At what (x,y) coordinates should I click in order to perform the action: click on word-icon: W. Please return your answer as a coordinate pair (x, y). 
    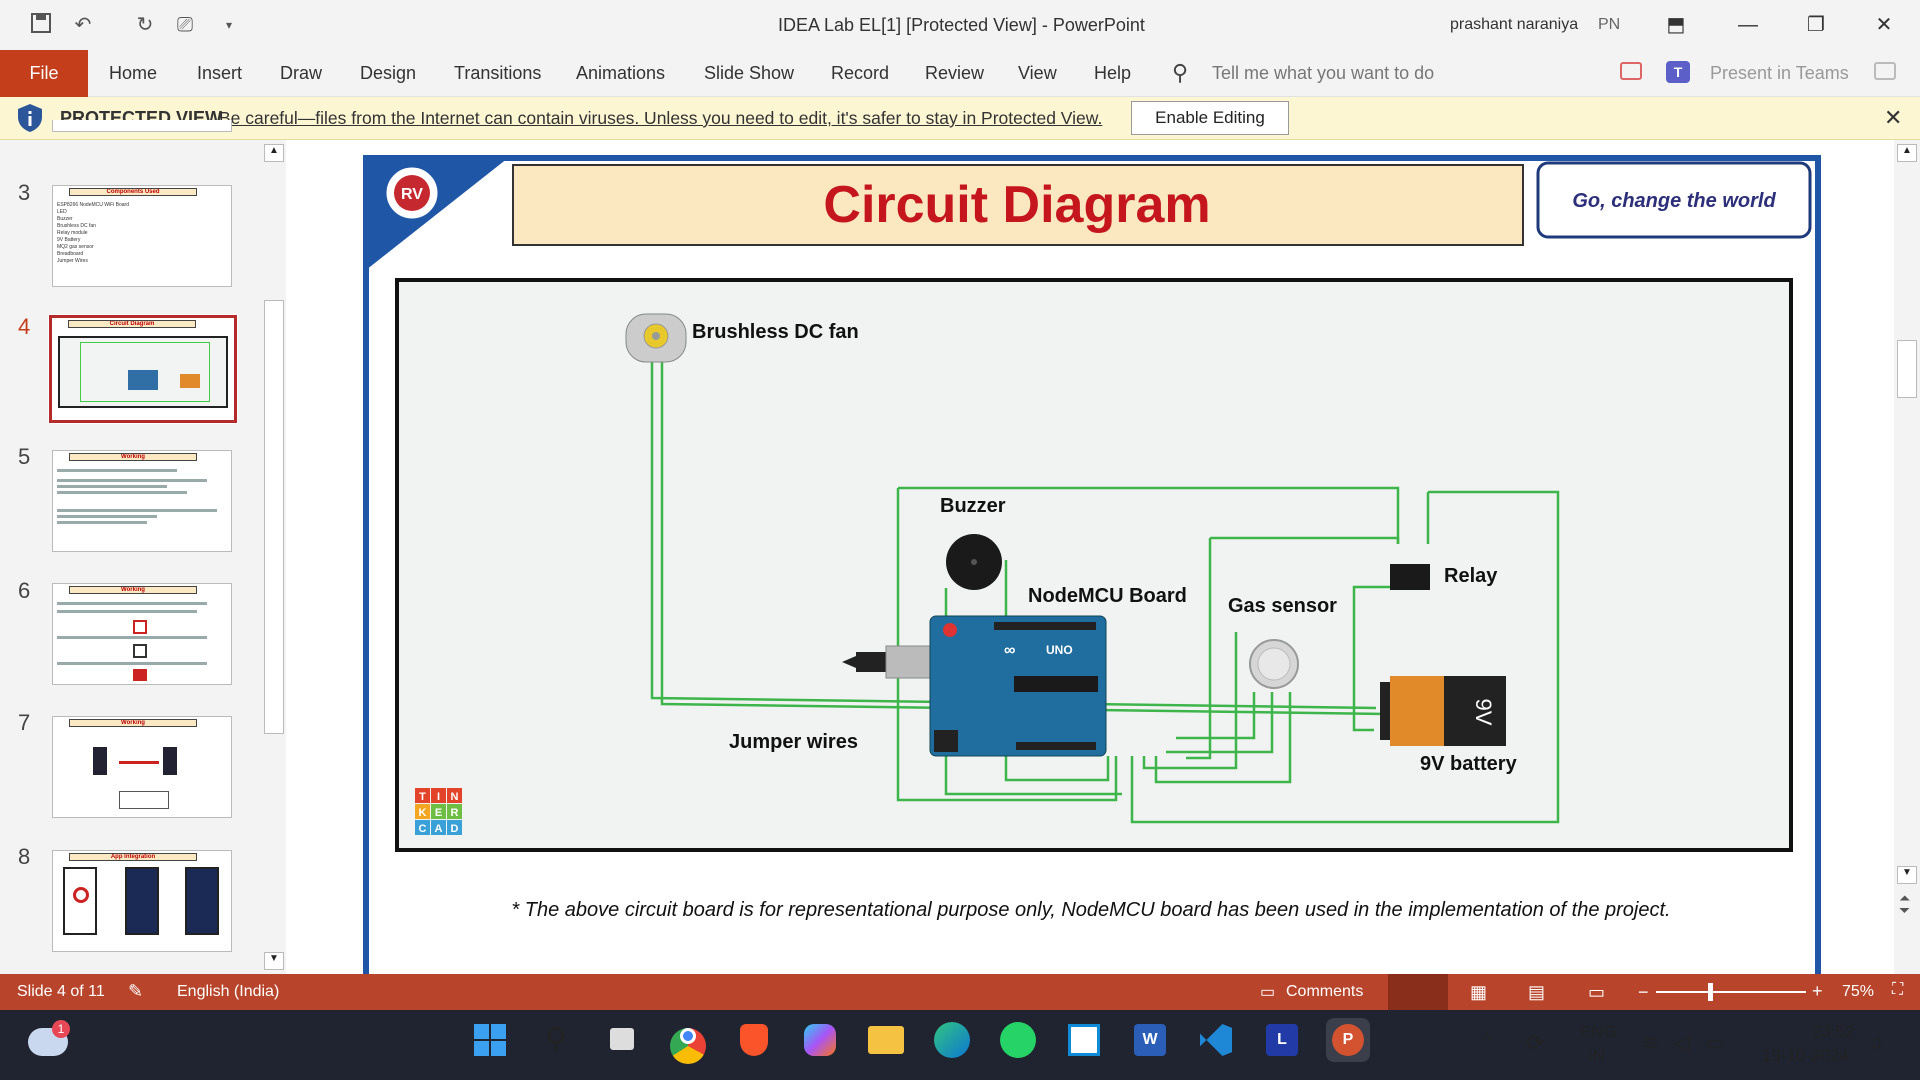
    Looking at the image, I should click on (1150, 1040).